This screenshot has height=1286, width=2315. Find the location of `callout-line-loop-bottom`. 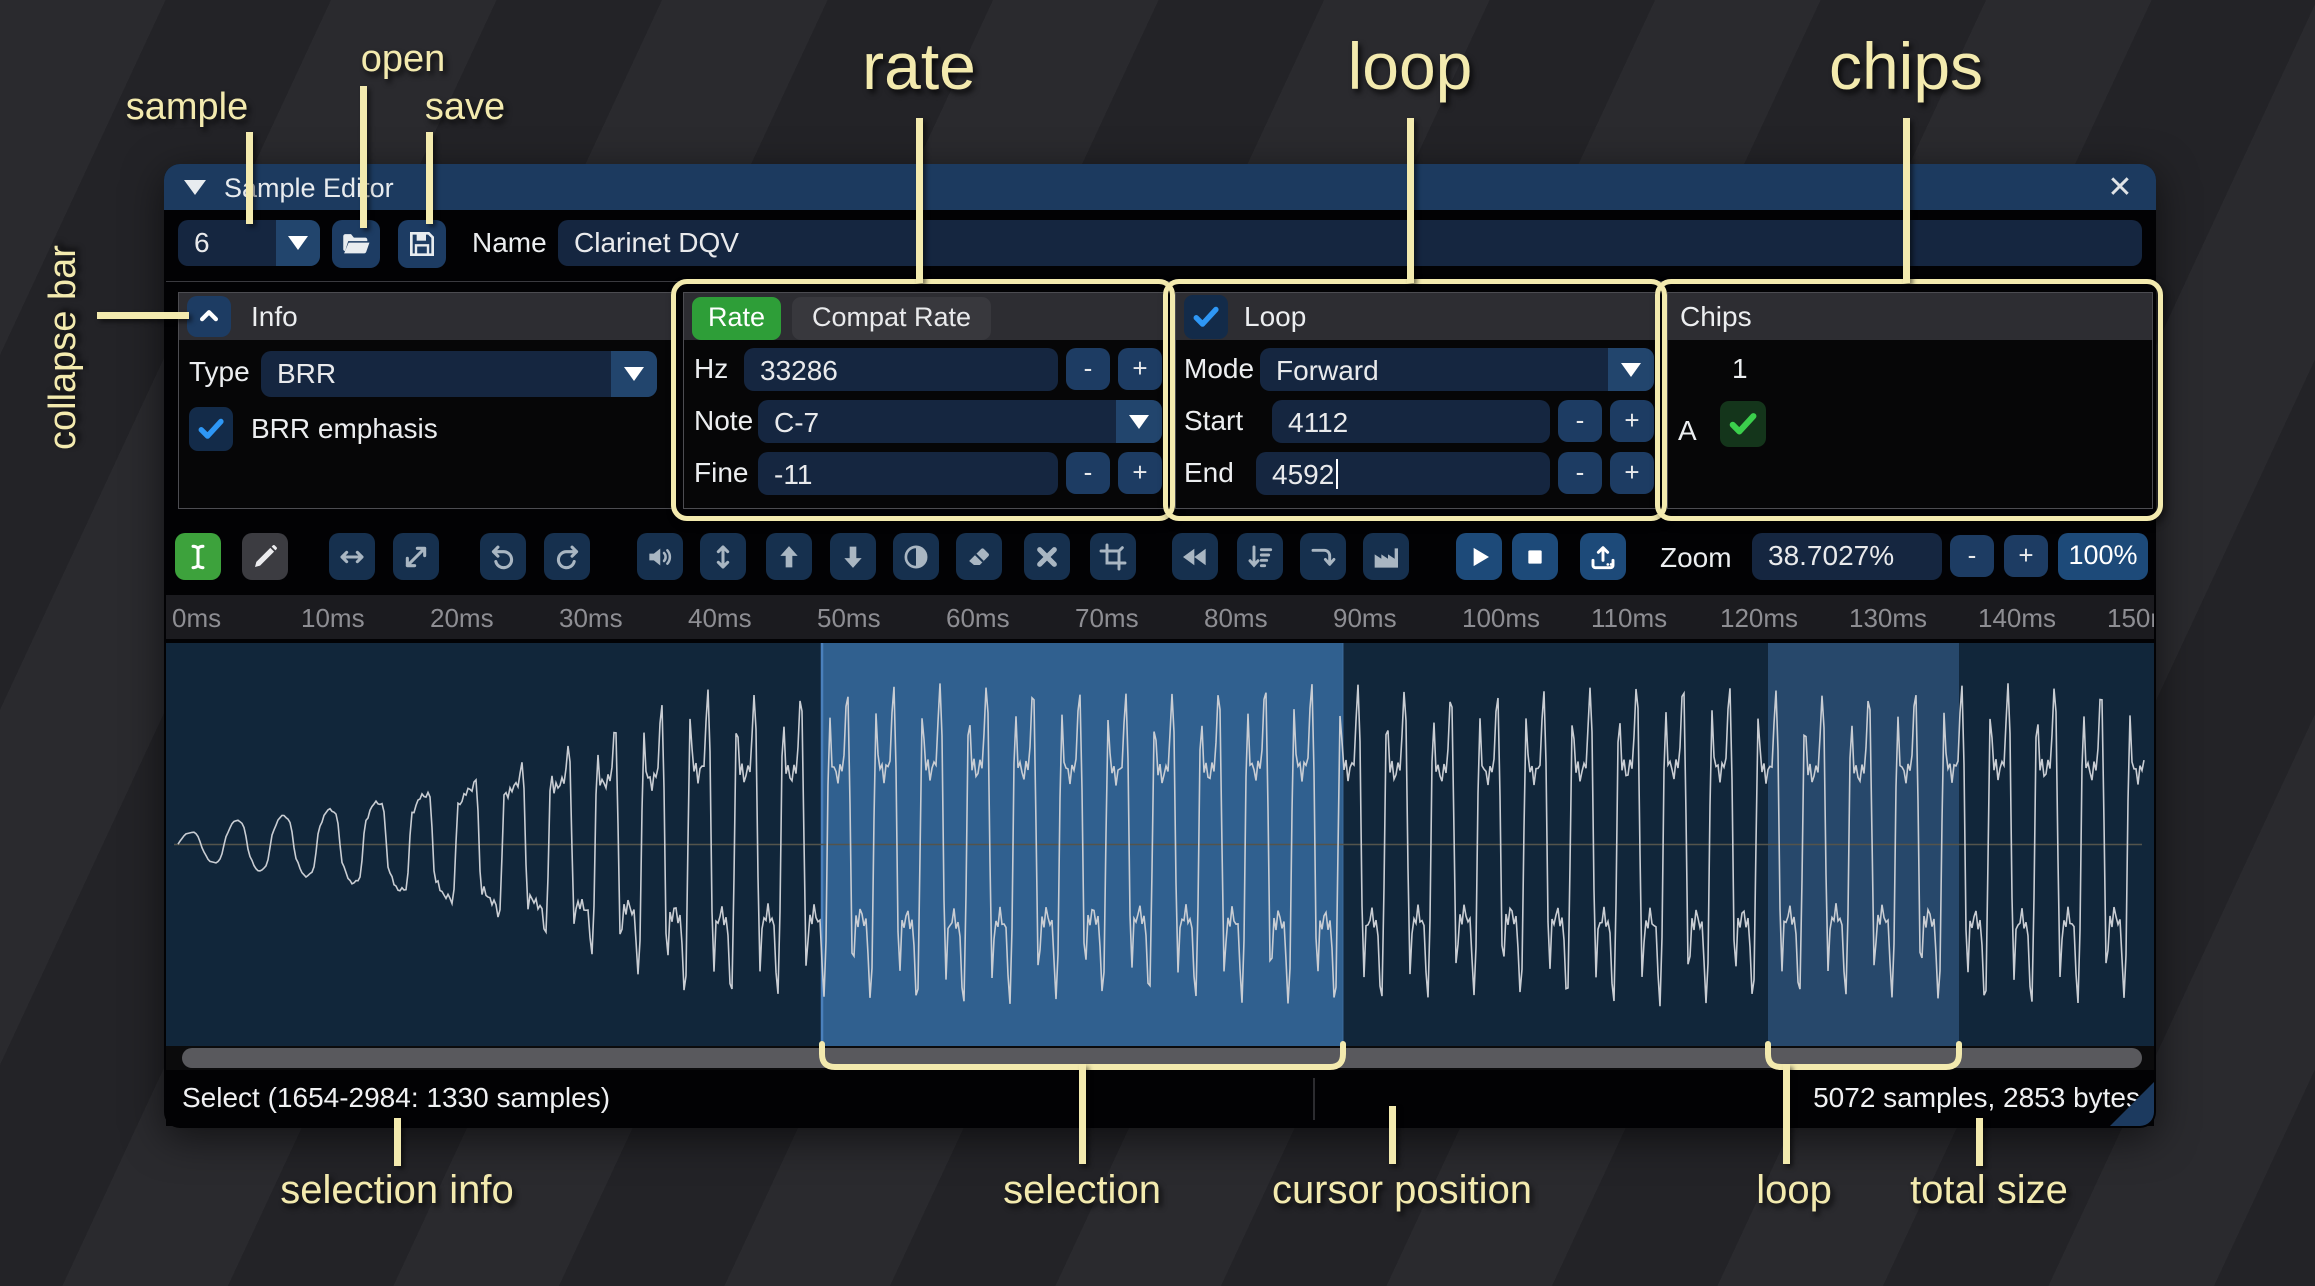

callout-line-loop-bottom is located at coordinates (1786, 1114).